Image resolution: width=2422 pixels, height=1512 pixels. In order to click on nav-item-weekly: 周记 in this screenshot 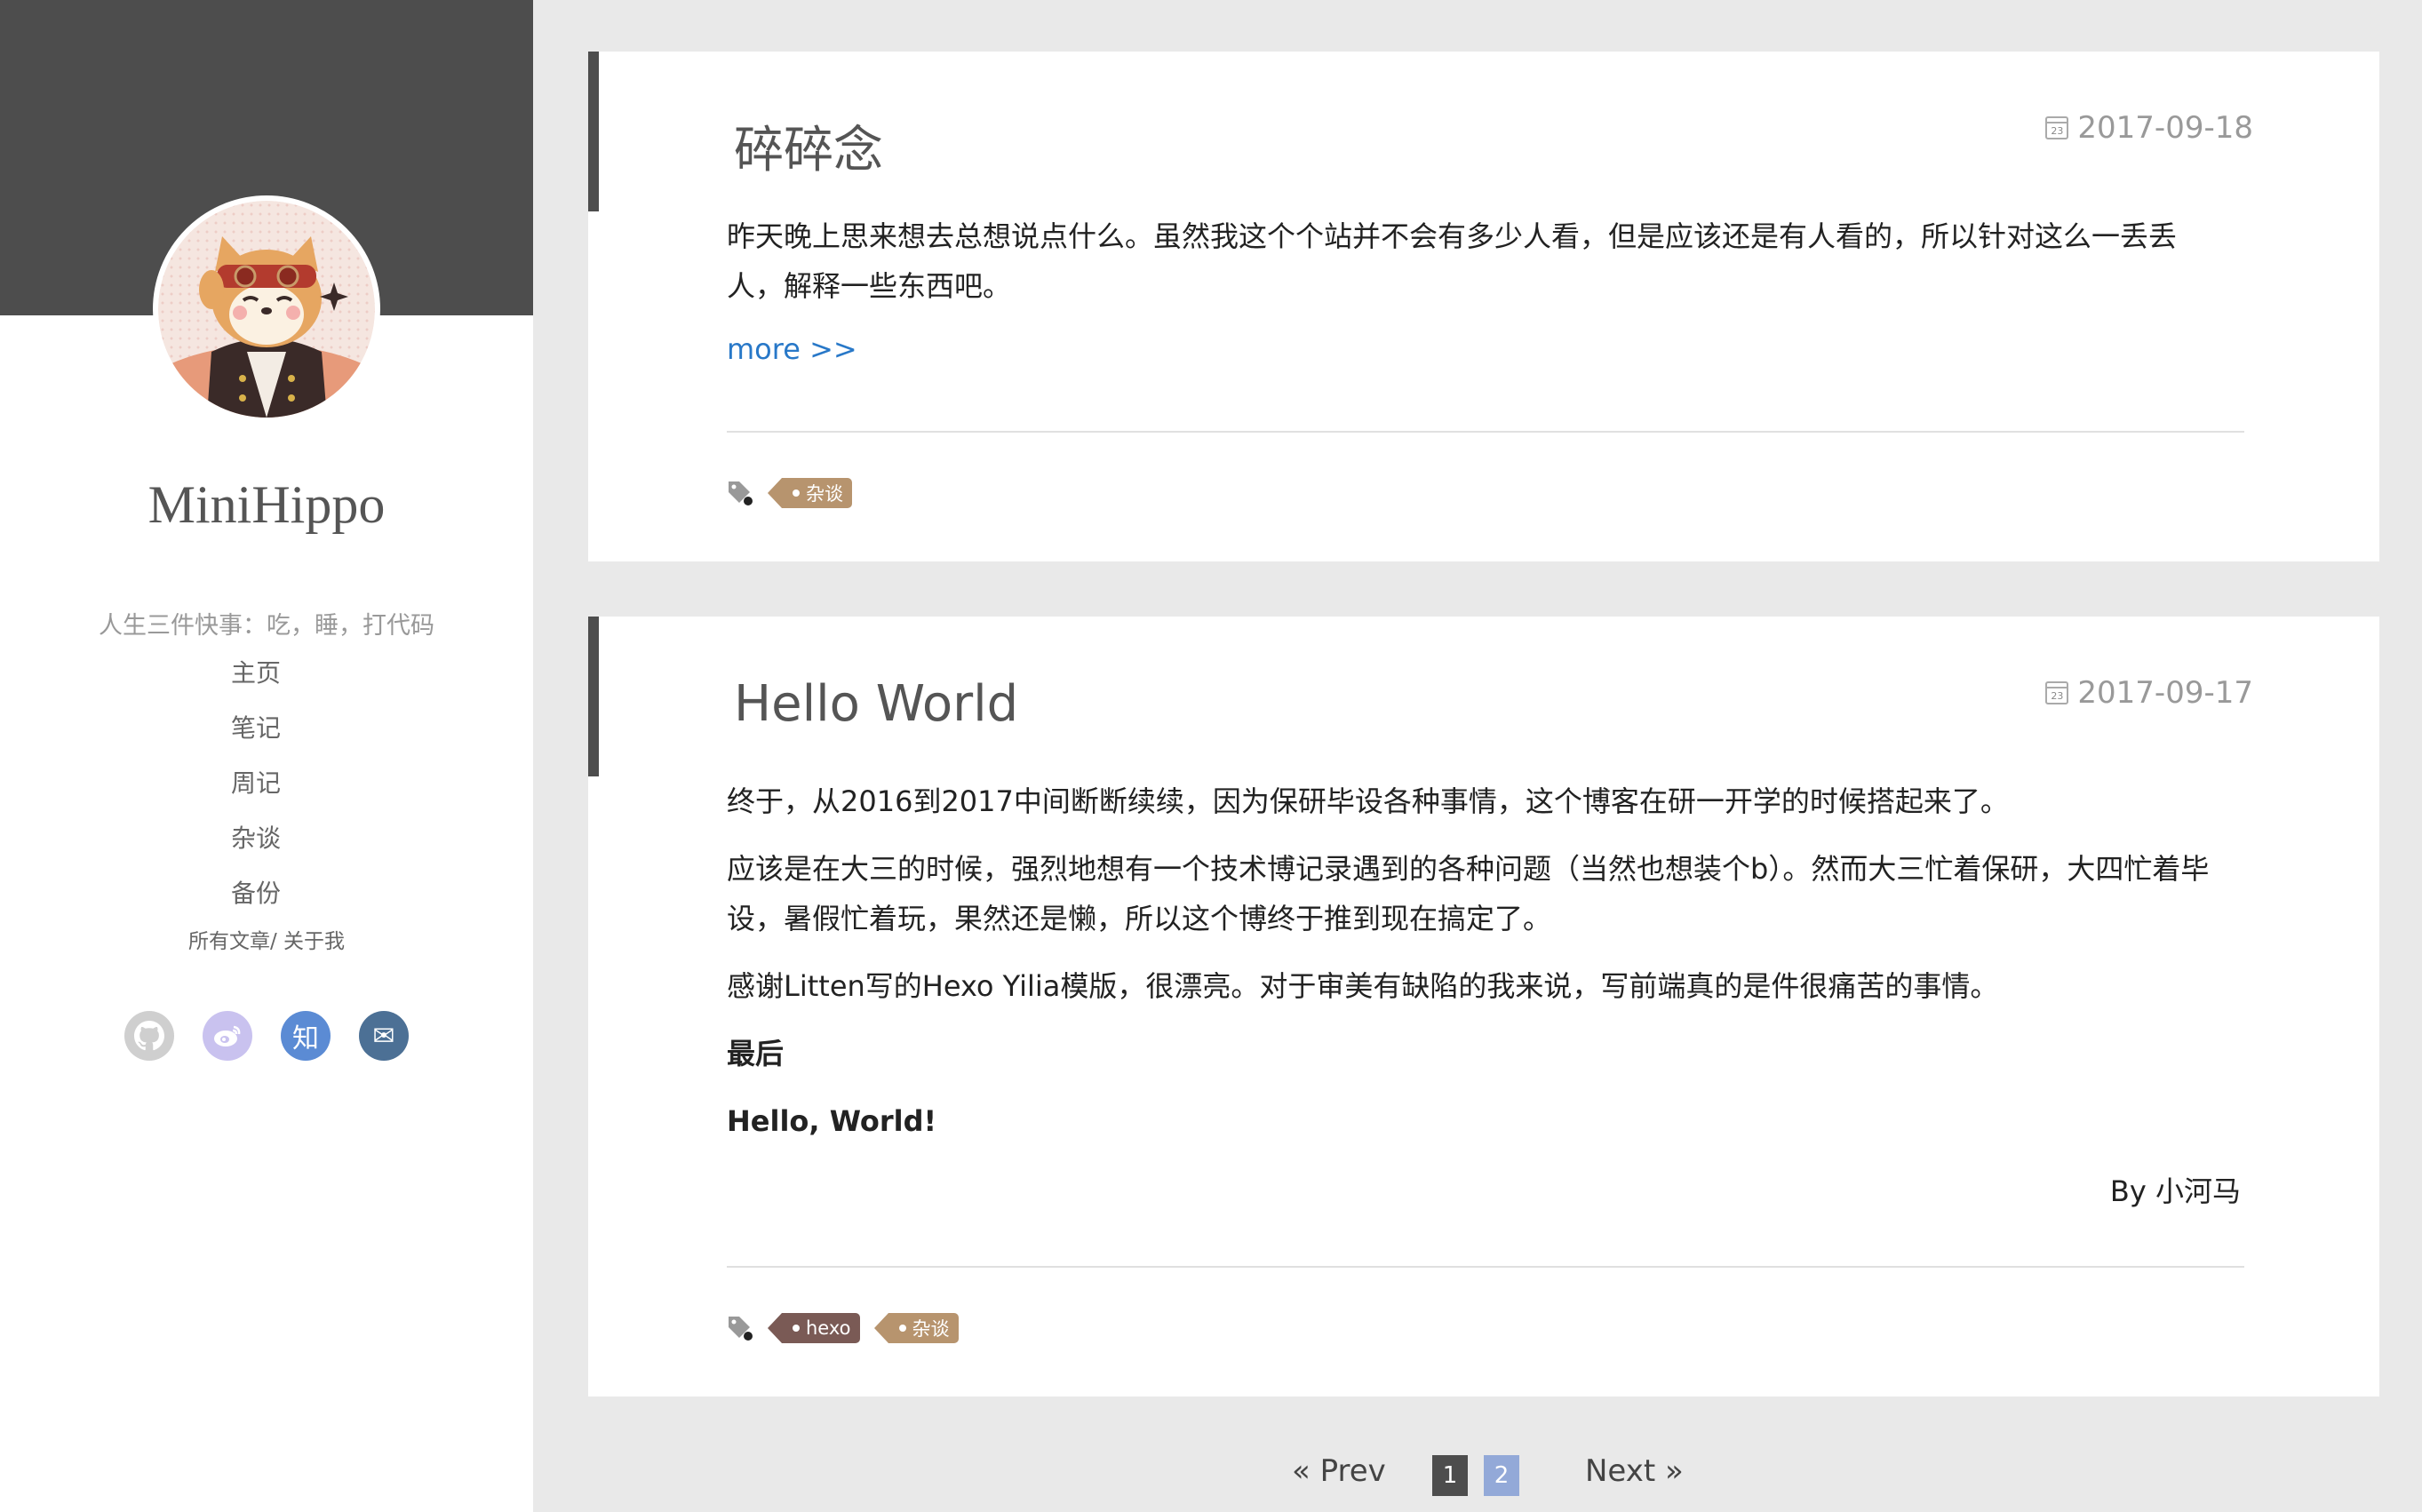, I will do `click(256, 791)`.